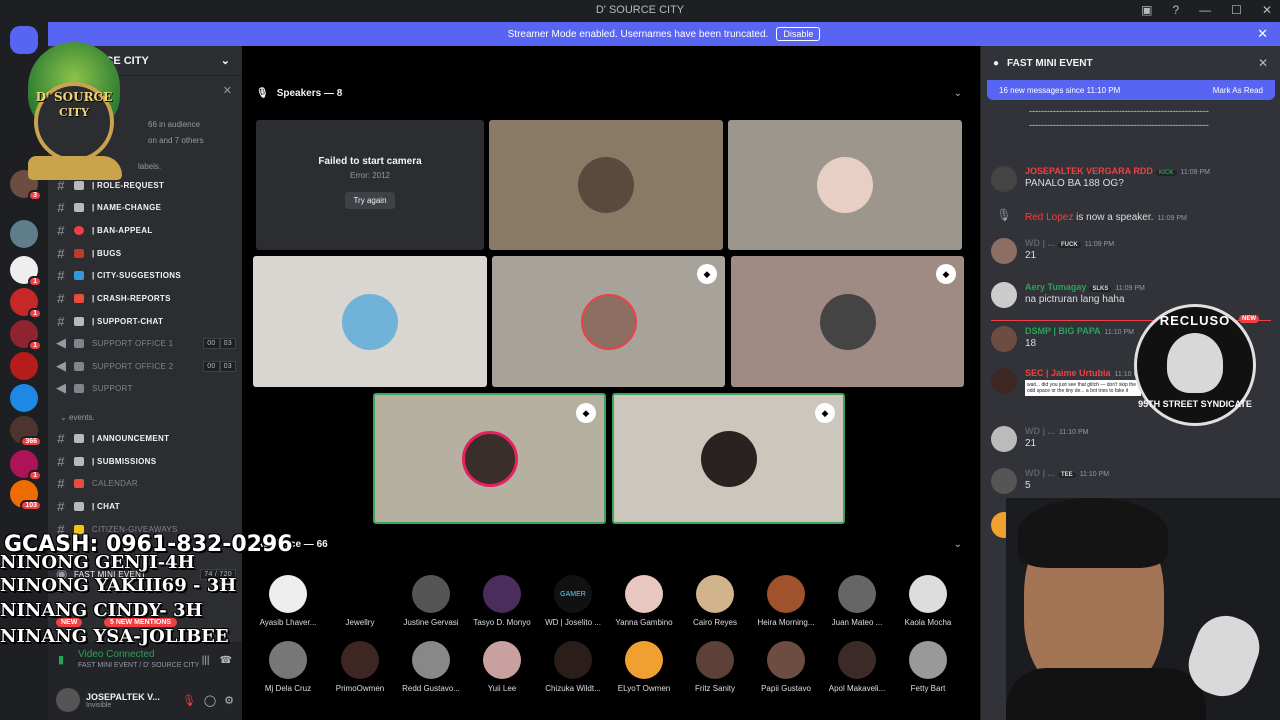 This screenshot has height=720, width=1280. Describe the element at coordinates (1067, 481) in the screenshot. I see `message-body: WD | ... TEE 11:10 PM 5` at that location.